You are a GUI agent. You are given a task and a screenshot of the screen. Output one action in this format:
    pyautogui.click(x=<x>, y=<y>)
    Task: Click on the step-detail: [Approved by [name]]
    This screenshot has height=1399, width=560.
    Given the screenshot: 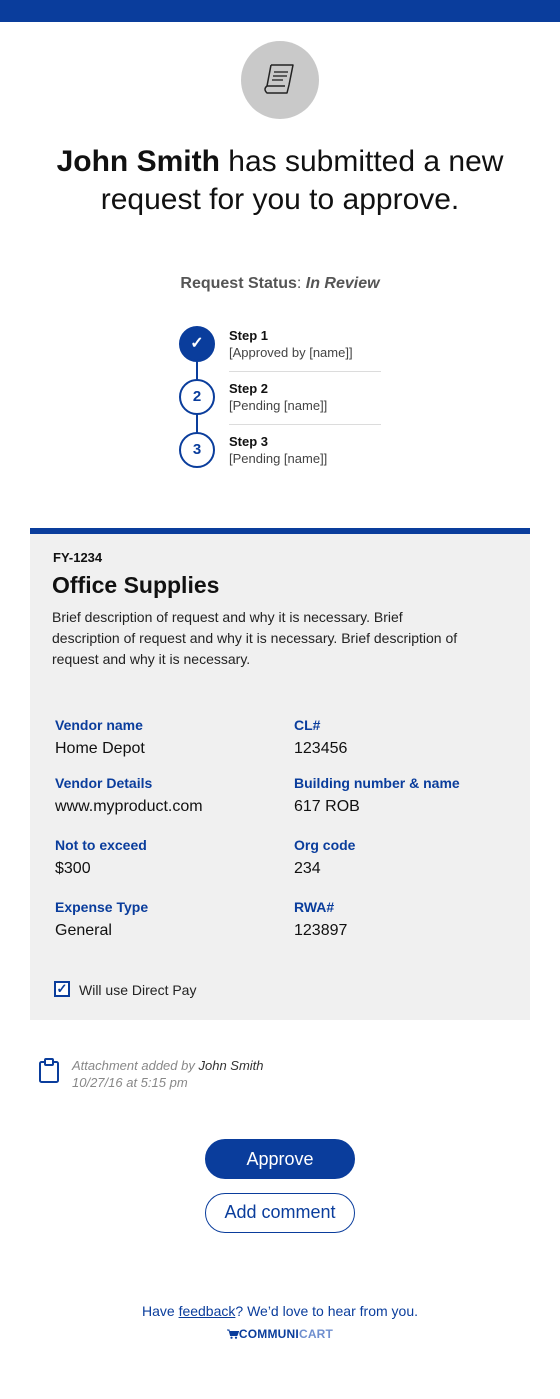 What is the action you would take?
    pyautogui.click(x=291, y=352)
    